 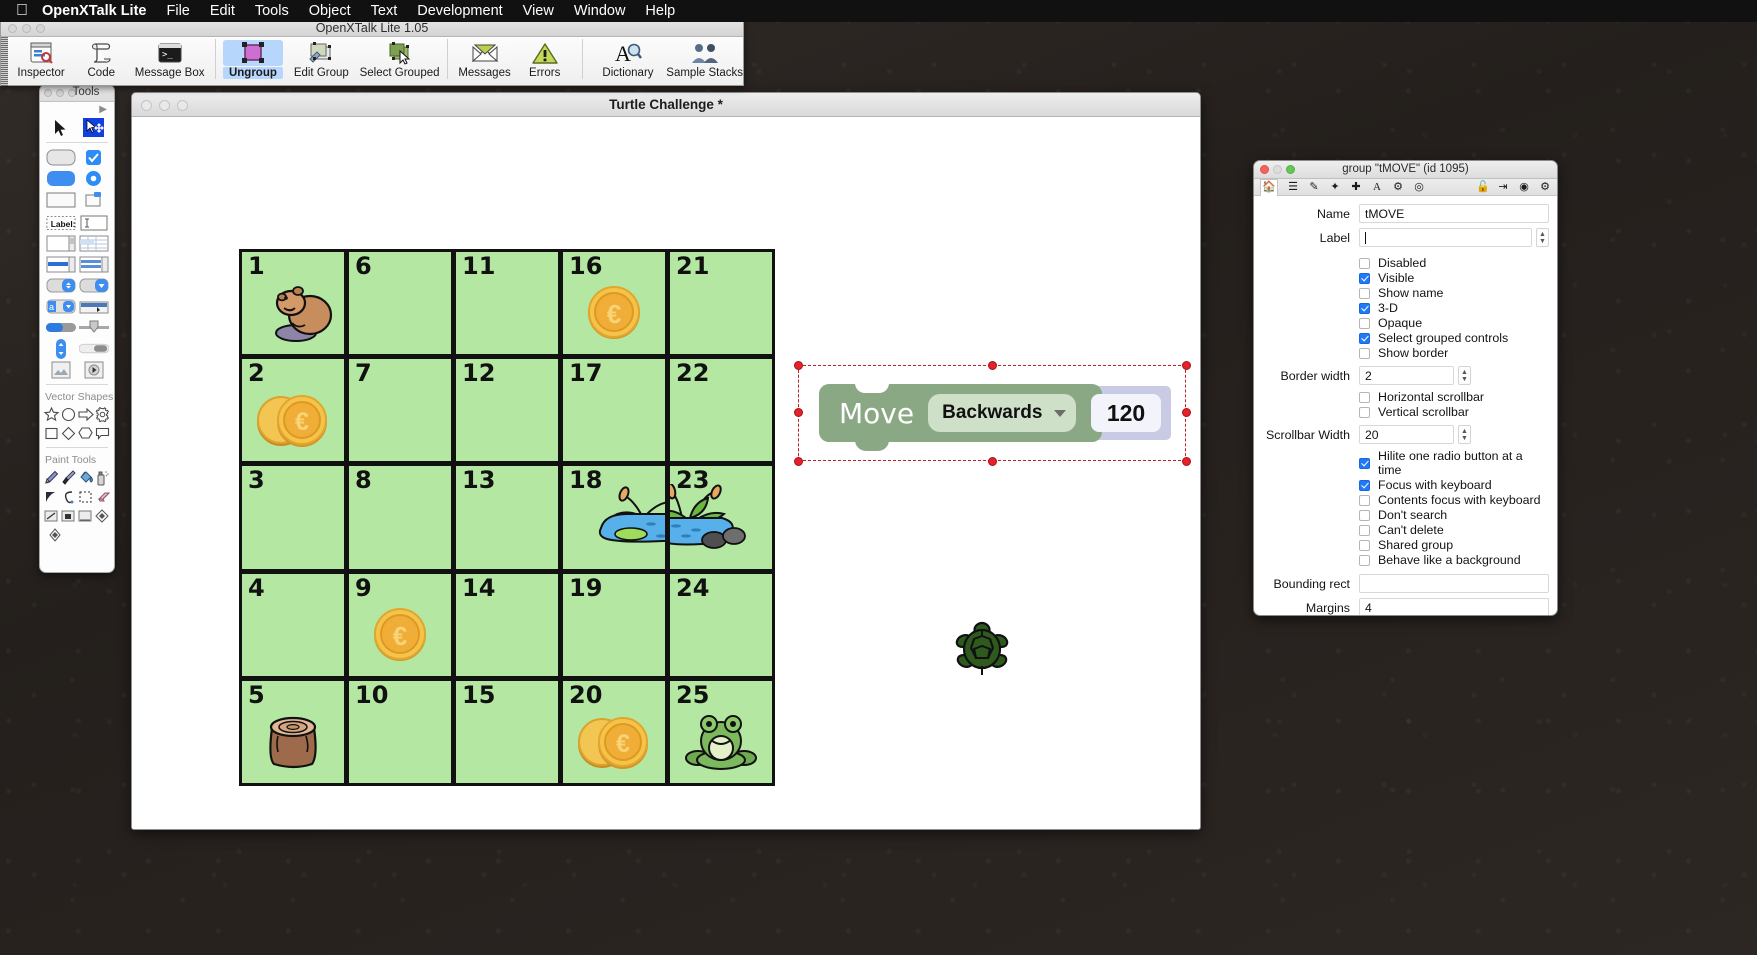 I want to click on selection-handle-top-left, so click(x=798, y=365).